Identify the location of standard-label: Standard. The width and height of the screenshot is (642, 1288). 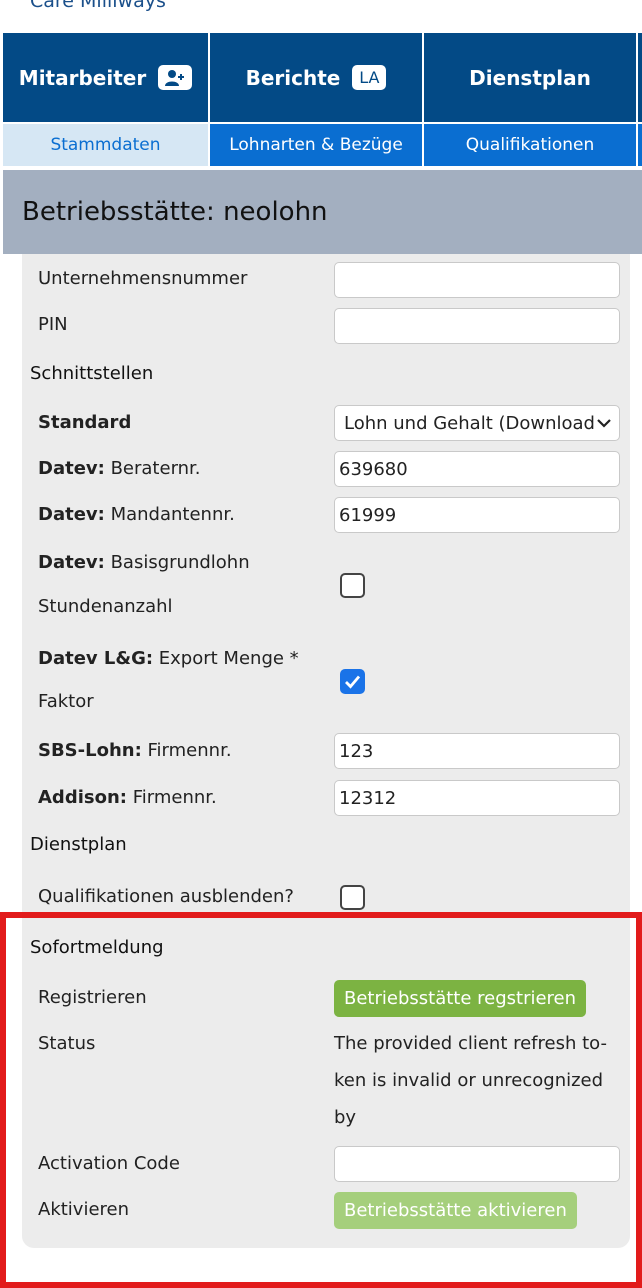
(85, 422).